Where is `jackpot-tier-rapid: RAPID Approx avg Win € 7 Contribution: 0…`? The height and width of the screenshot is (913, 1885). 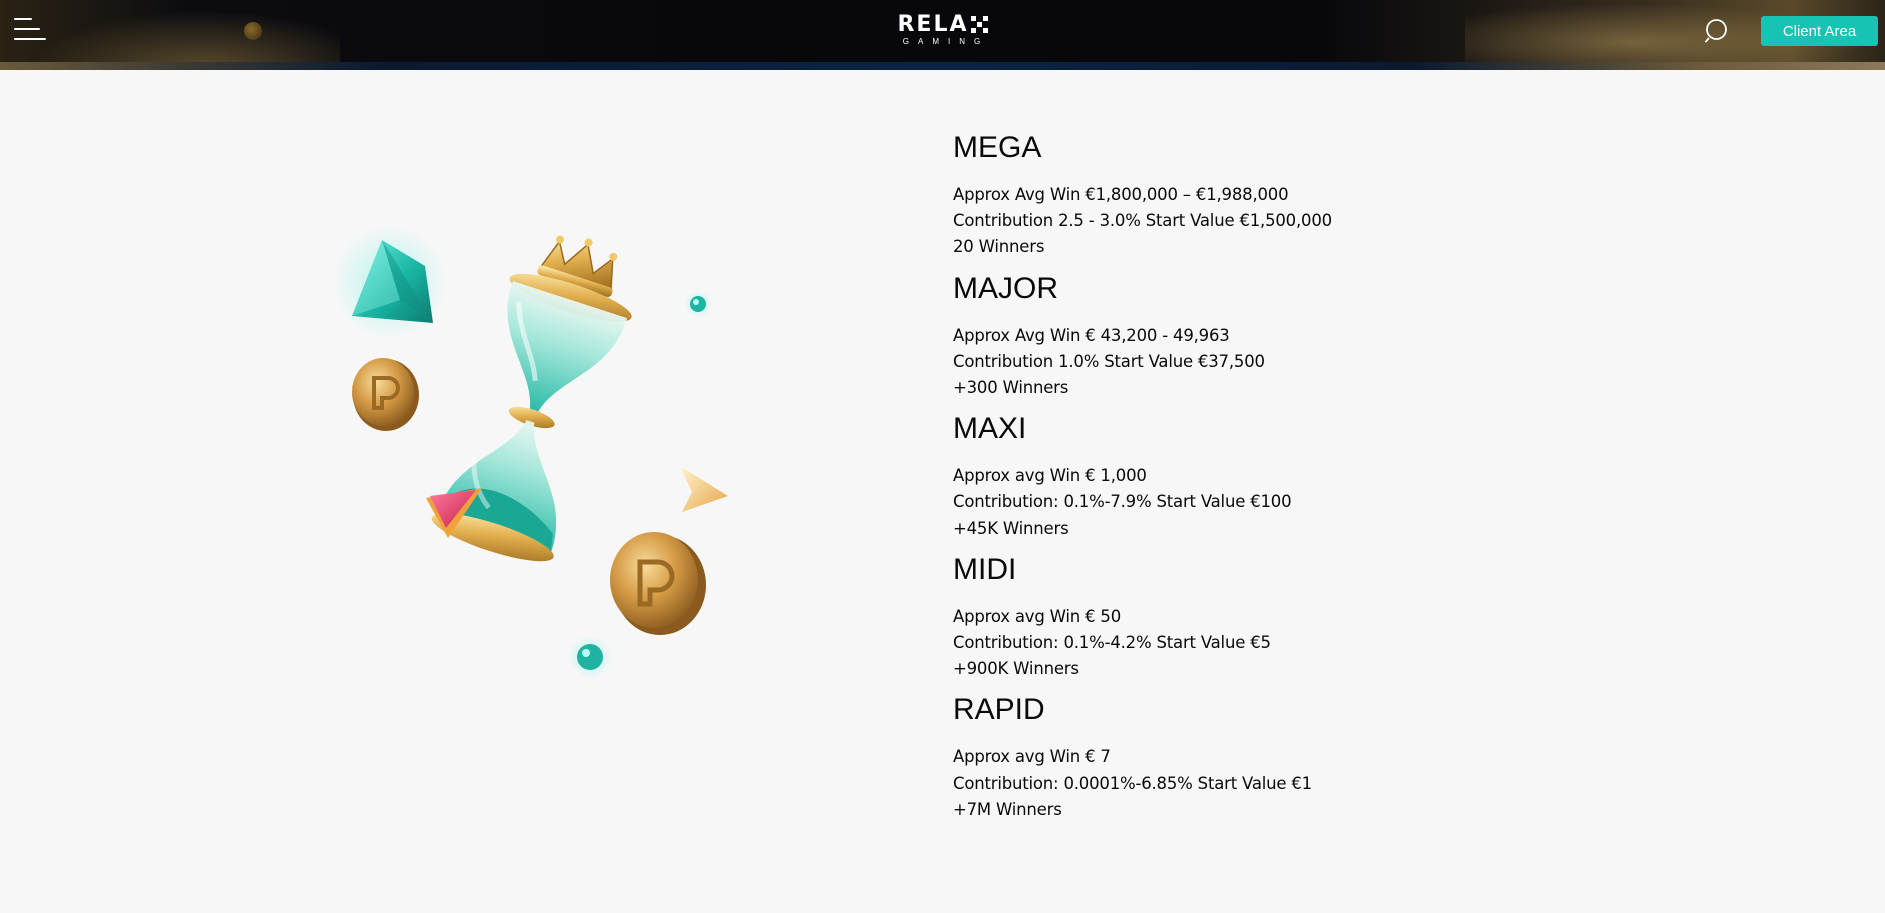
jackpot-tier-rapid: RAPID Approx avg Win € 7 Contribution: 0… is located at coordinates (1253, 756).